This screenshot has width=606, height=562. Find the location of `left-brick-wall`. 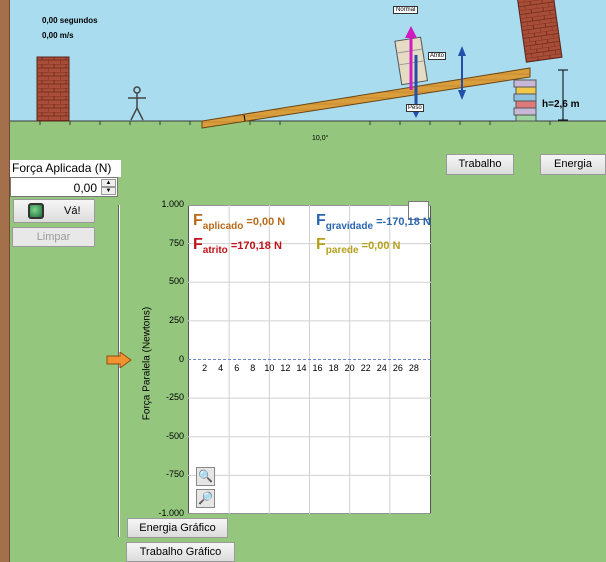

left-brick-wall is located at coordinates (53, 89).